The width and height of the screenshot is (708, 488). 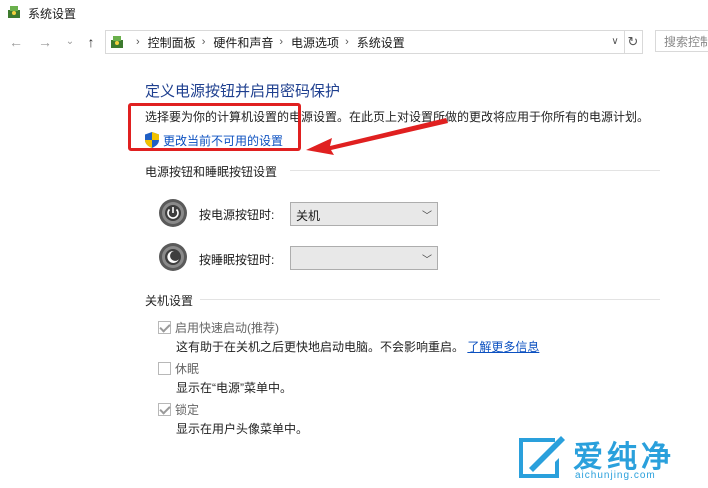 I want to click on arrow-right-icon: →, so click(x=45, y=42).